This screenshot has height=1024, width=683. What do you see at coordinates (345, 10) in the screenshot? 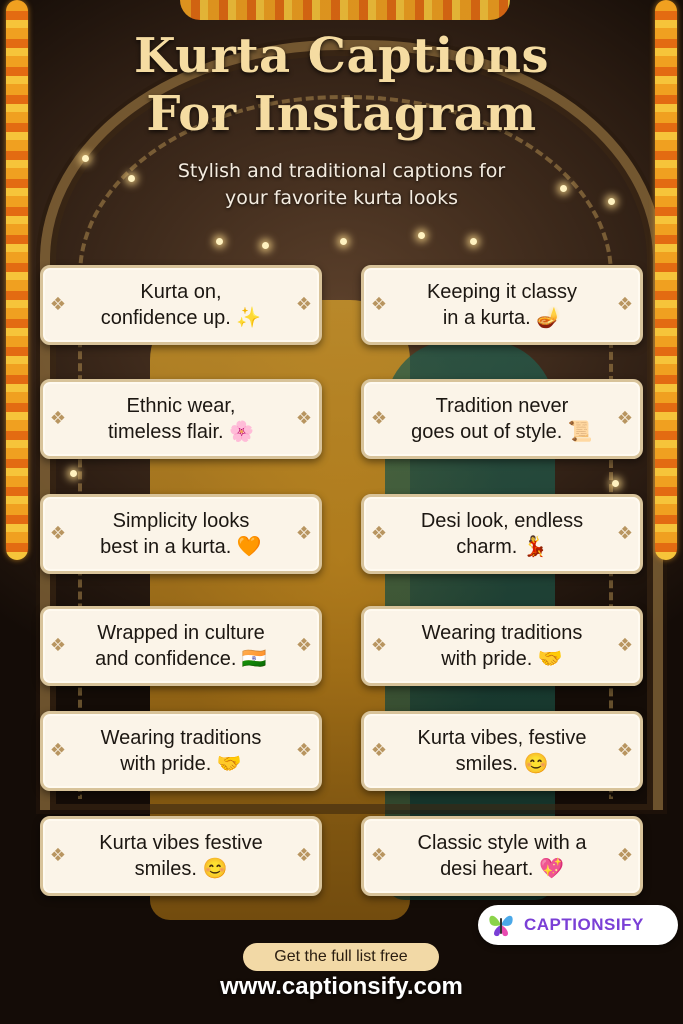
I see `marigold-garland-top` at bounding box center [345, 10].